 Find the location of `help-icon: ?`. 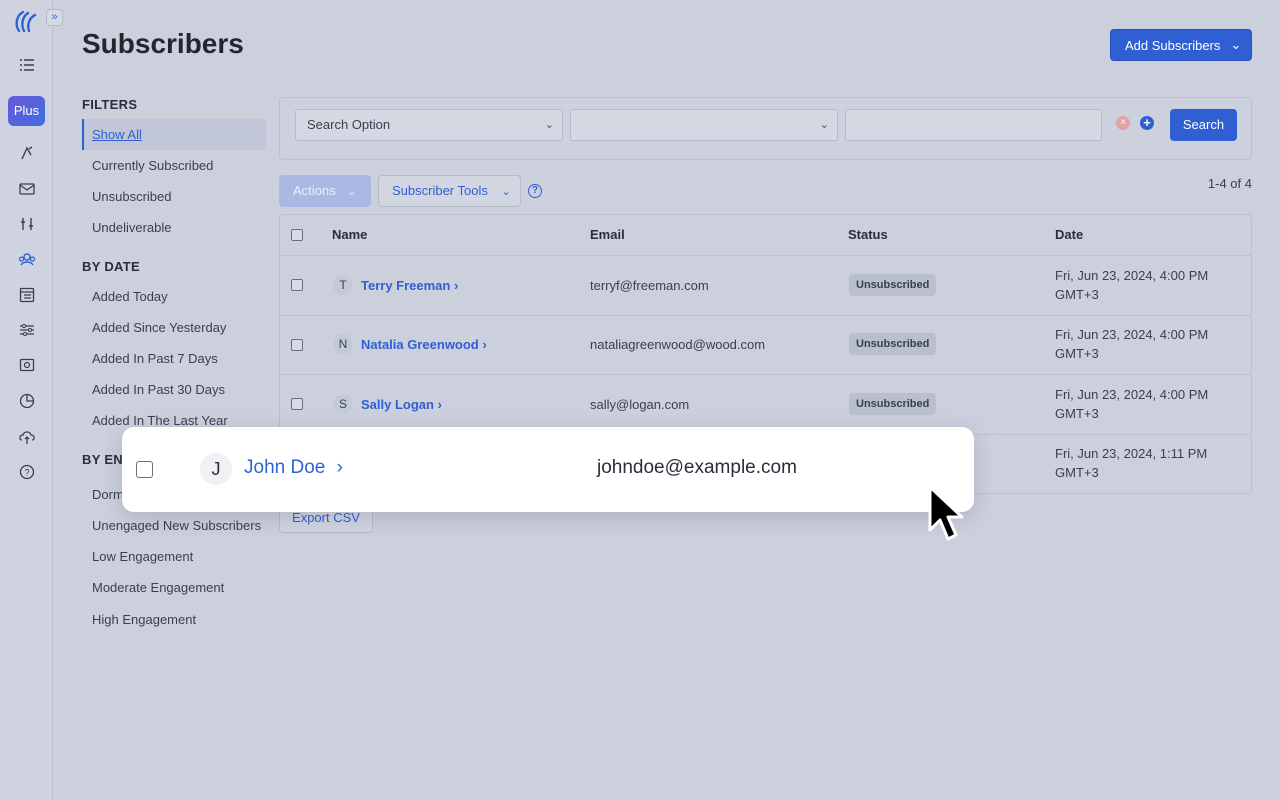

help-icon: ? is located at coordinates (535, 191).